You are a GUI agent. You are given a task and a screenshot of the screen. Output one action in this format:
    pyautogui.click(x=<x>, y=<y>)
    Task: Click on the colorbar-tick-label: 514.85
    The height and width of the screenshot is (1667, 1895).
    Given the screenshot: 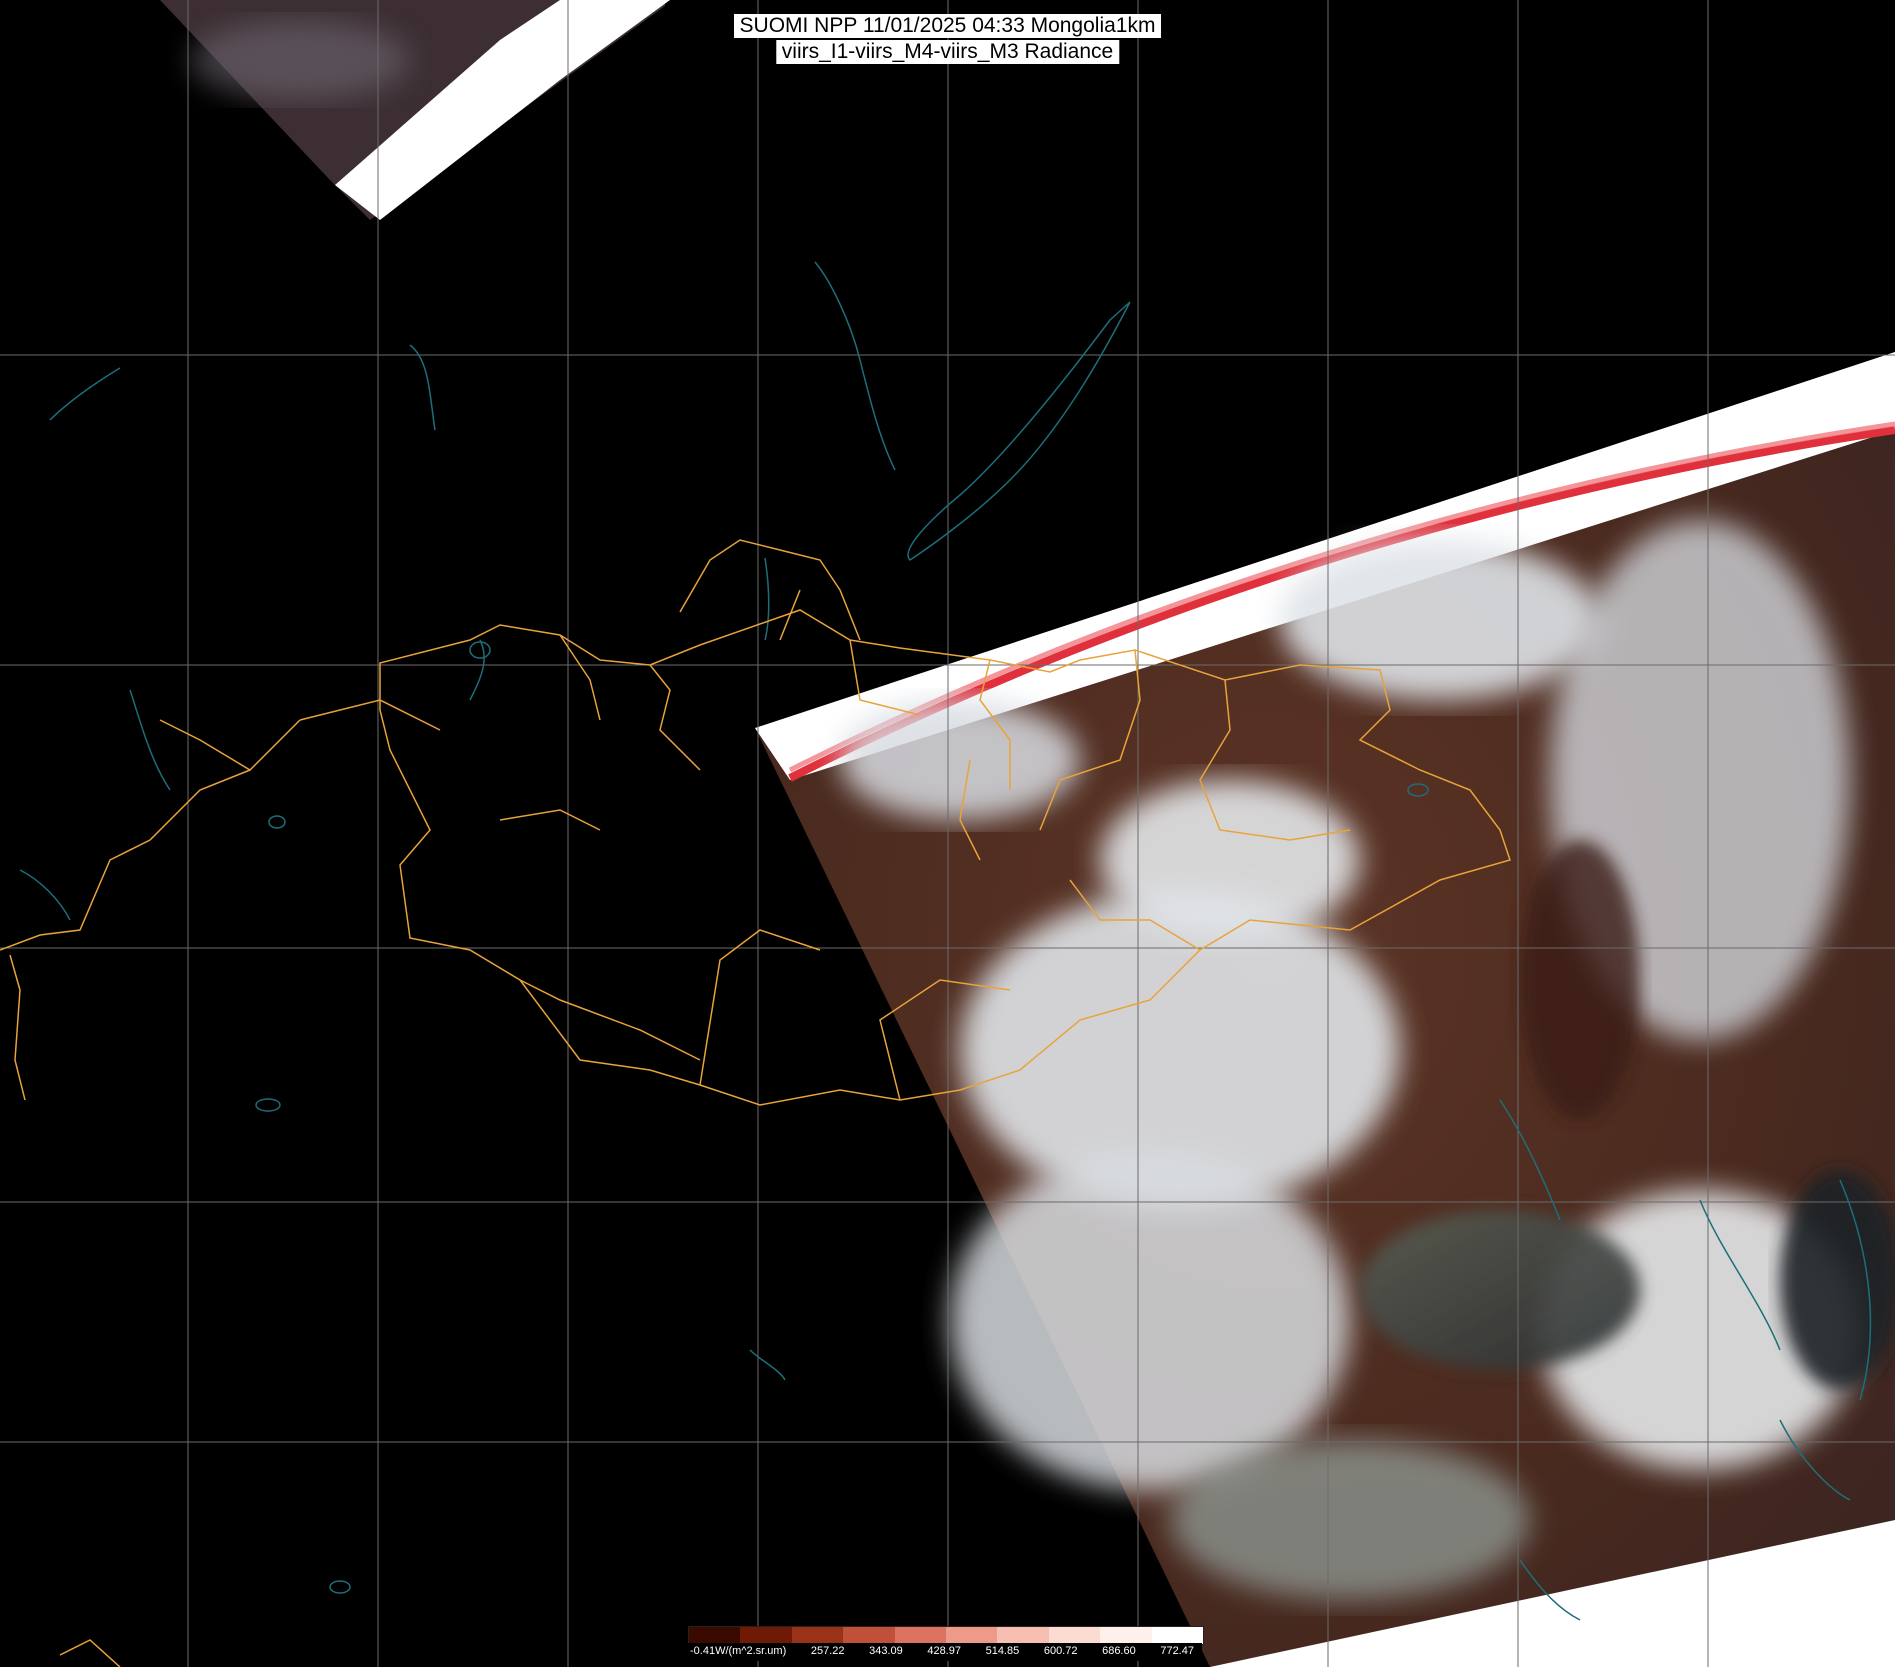 What is the action you would take?
    pyautogui.click(x=1002, y=1651)
    